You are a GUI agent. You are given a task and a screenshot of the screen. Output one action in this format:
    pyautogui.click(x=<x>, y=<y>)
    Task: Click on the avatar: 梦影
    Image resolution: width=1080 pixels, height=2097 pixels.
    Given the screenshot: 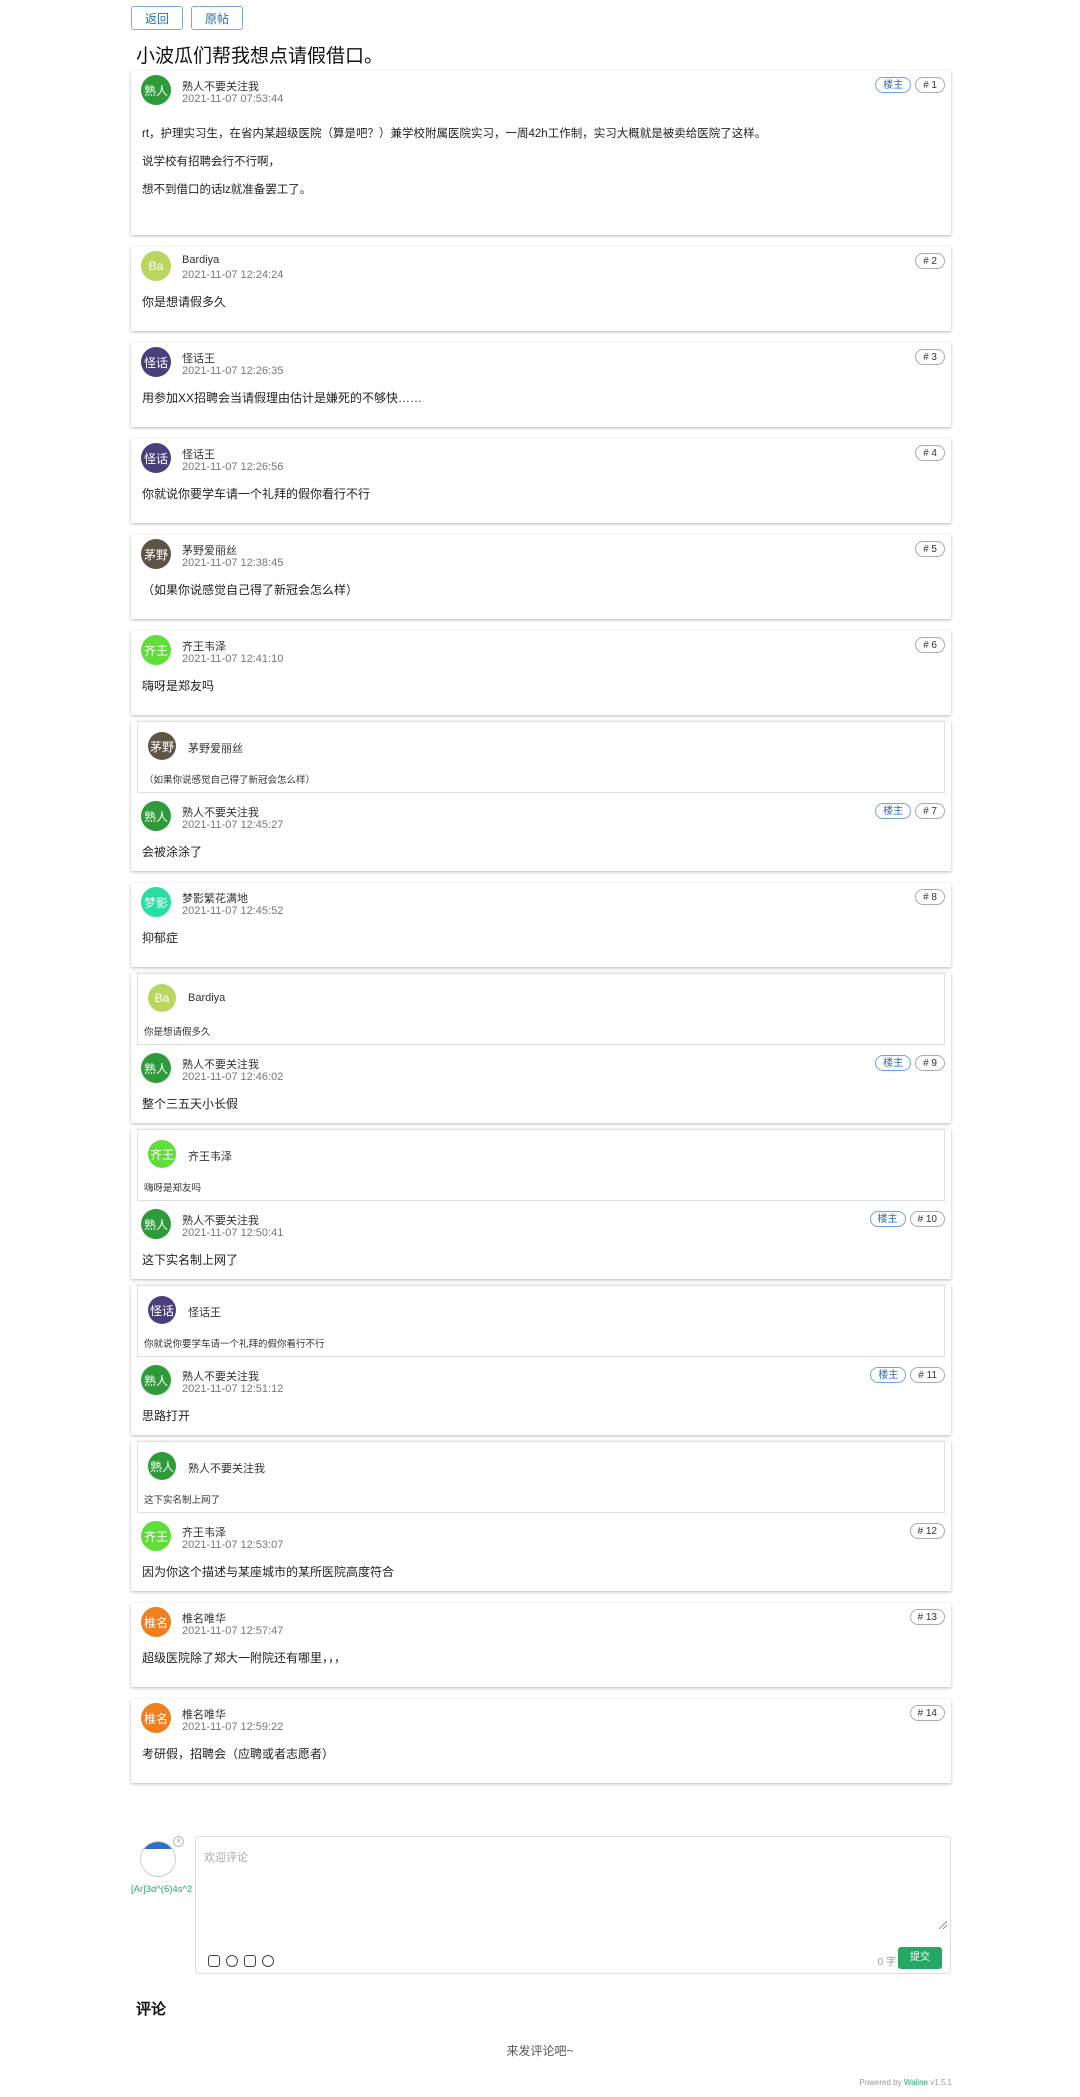 What is the action you would take?
    pyautogui.click(x=156, y=902)
    